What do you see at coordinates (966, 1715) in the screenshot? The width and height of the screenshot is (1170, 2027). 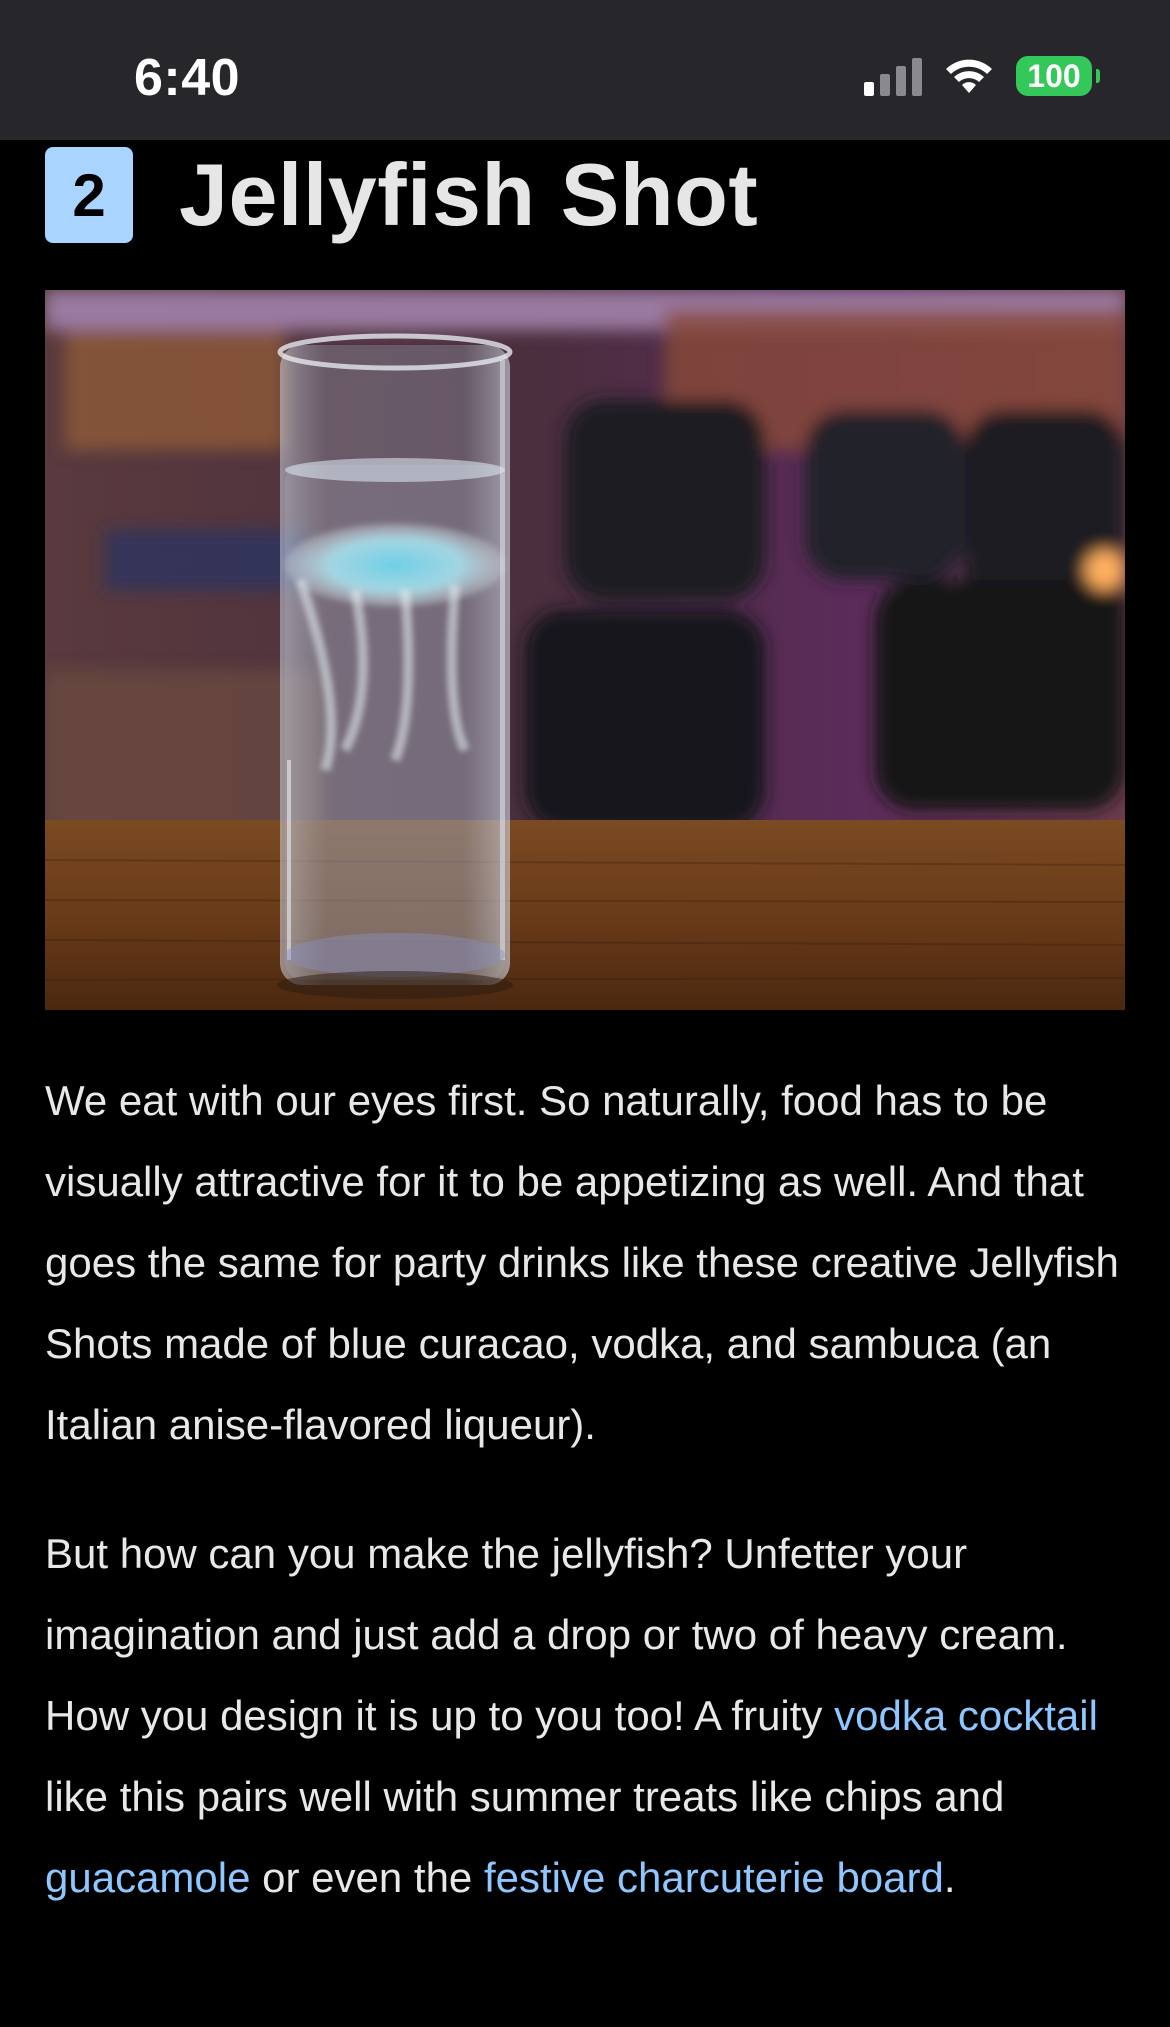 I see `vodka-cocktail-link: vodka cocktail` at bounding box center [966, 1715].